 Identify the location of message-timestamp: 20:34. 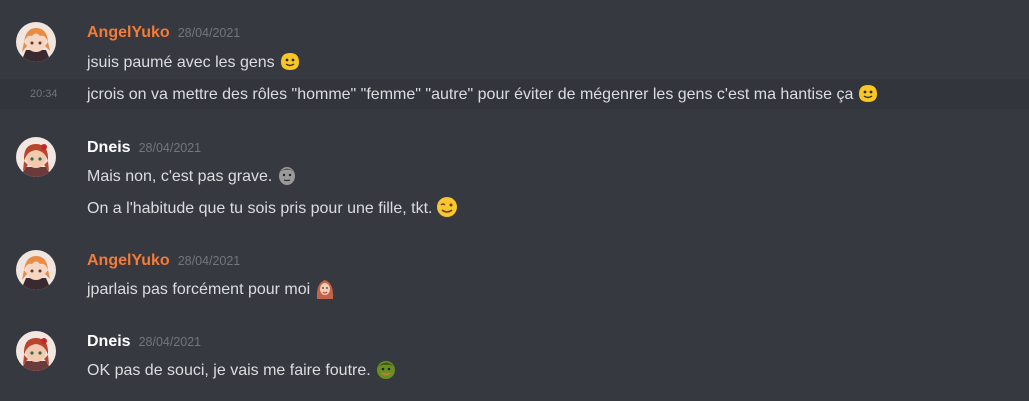
(44, 94).